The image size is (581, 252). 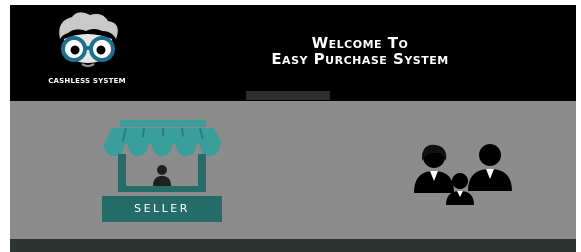 What do you see at coordinates (293, 245) in the screenshot?
I see `footer-bar` at bounding box center [293, 245].